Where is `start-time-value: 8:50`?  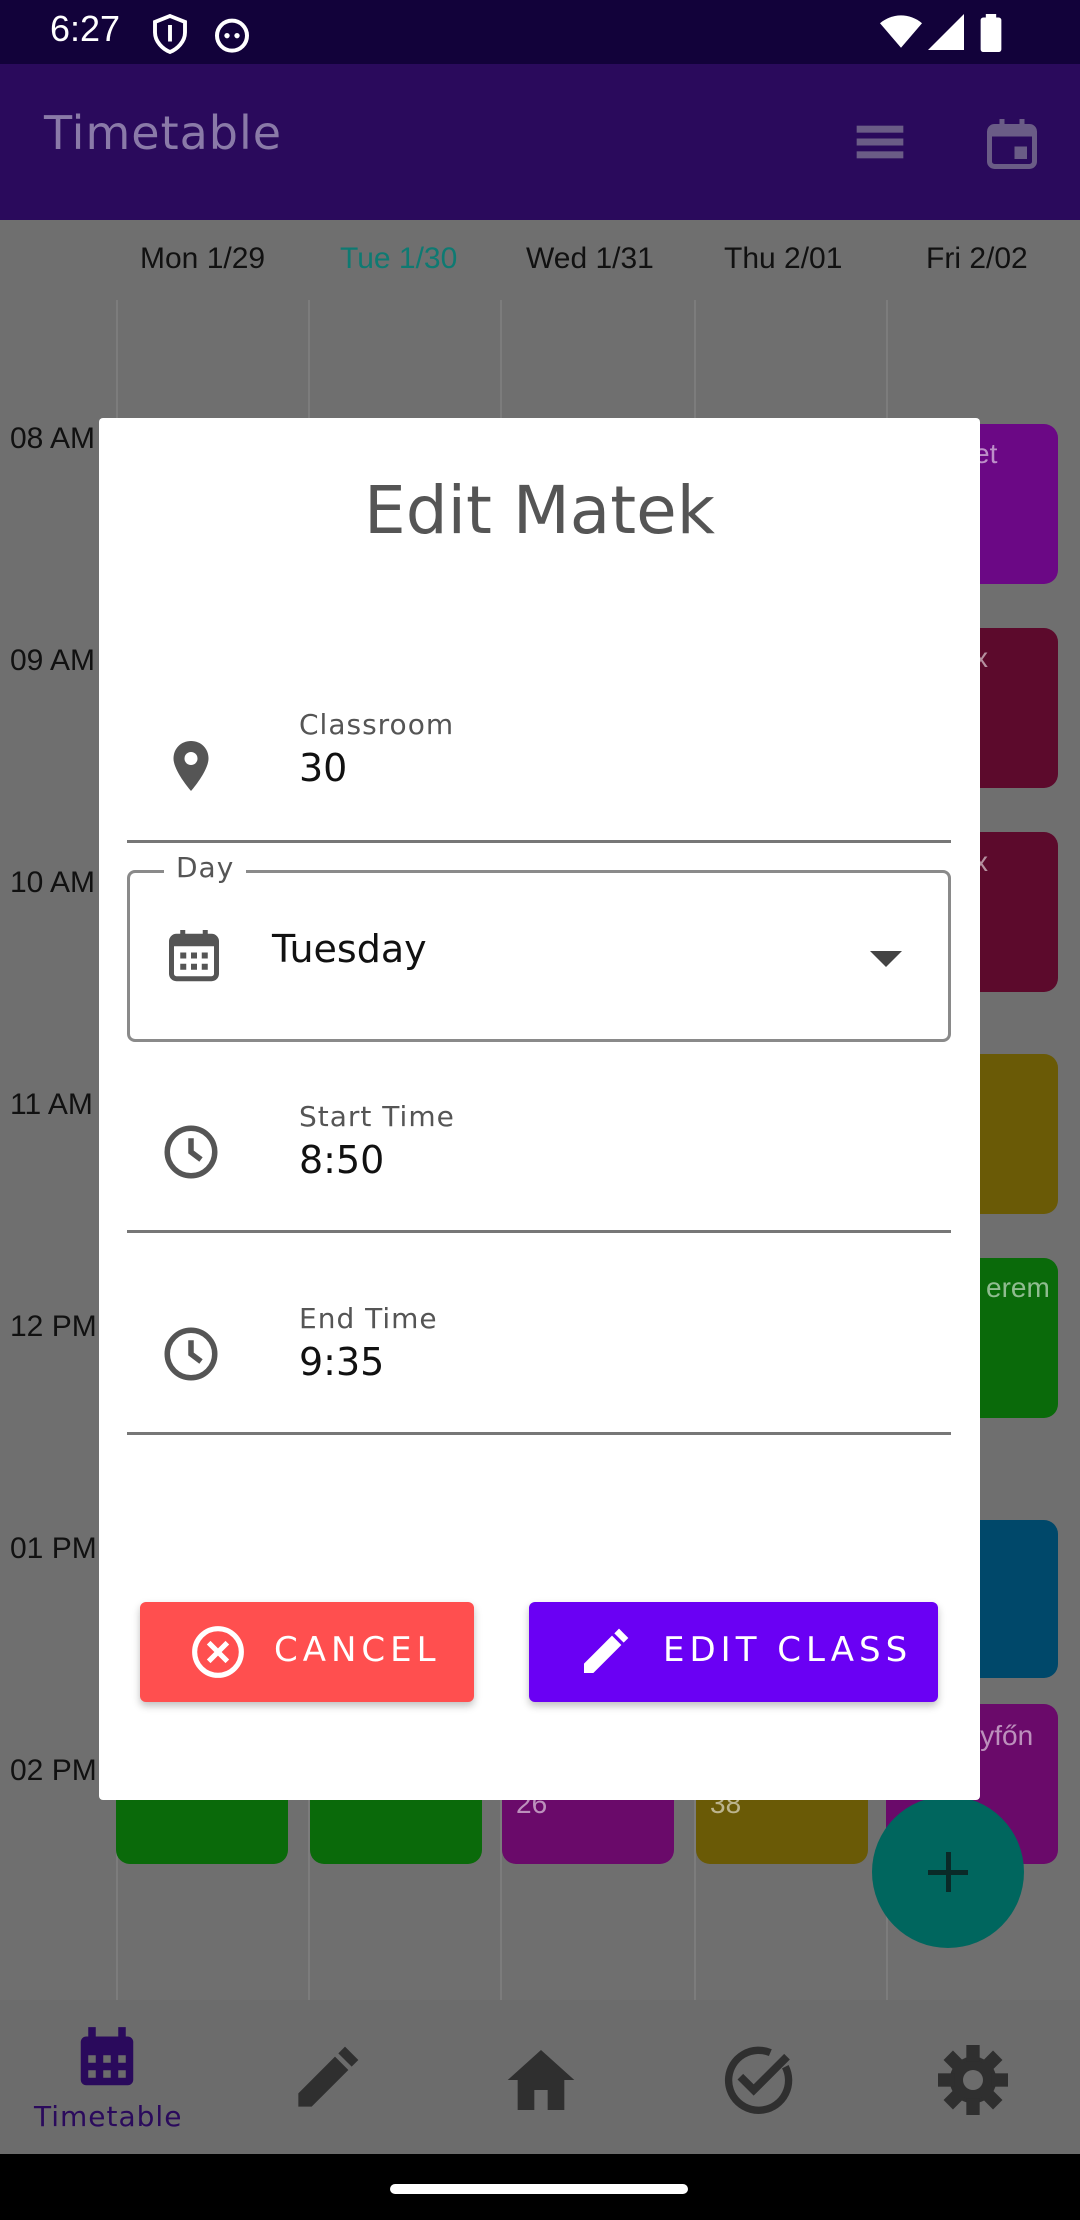 start-time-value: 8:50 is located at coordinates (341, 1160).